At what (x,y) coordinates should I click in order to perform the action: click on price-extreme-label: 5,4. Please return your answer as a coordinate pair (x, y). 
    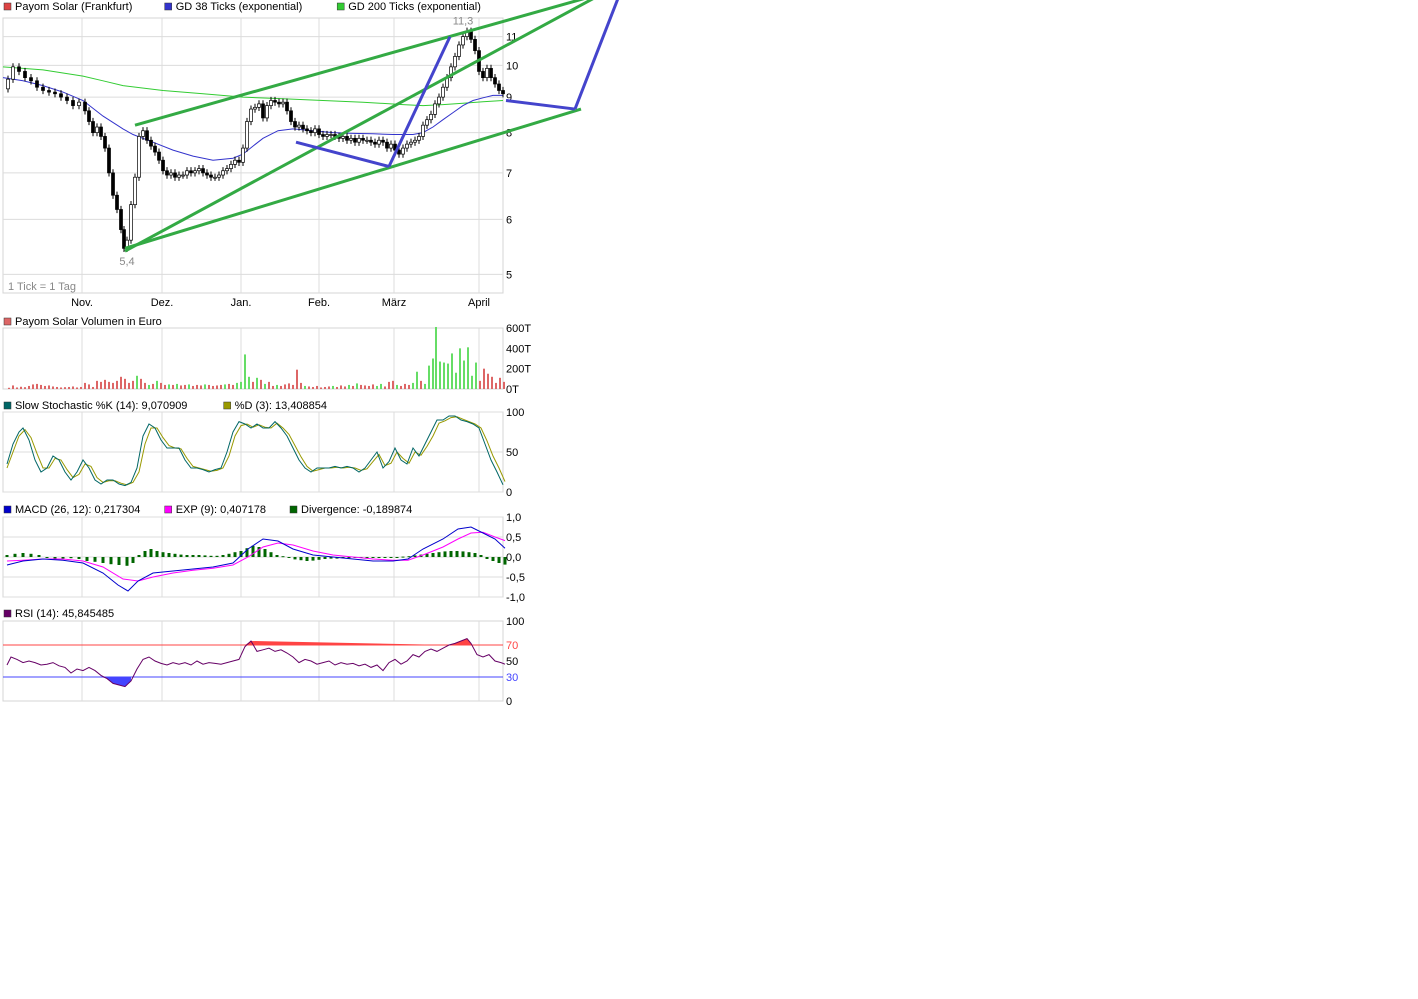
    Looking at the image, I should click on (126, 262).